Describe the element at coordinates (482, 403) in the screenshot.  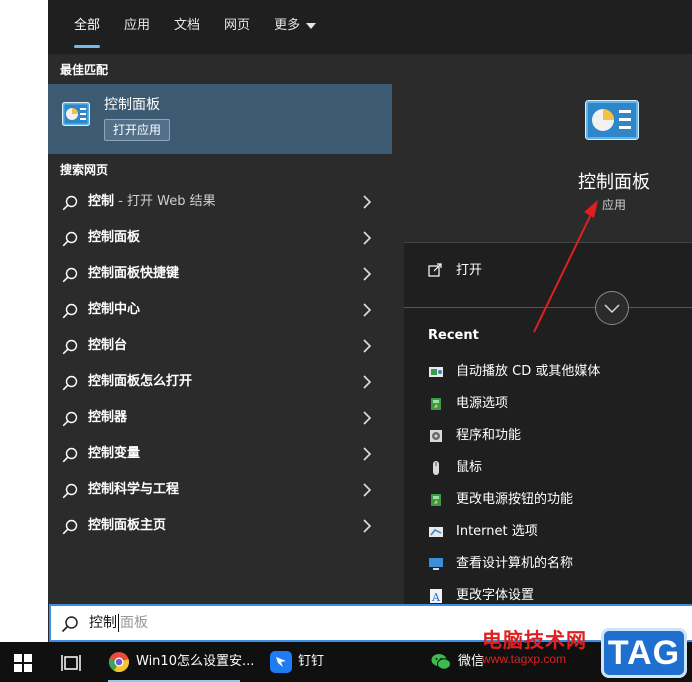
I see `recent-item-label: 电源选项` at that location.